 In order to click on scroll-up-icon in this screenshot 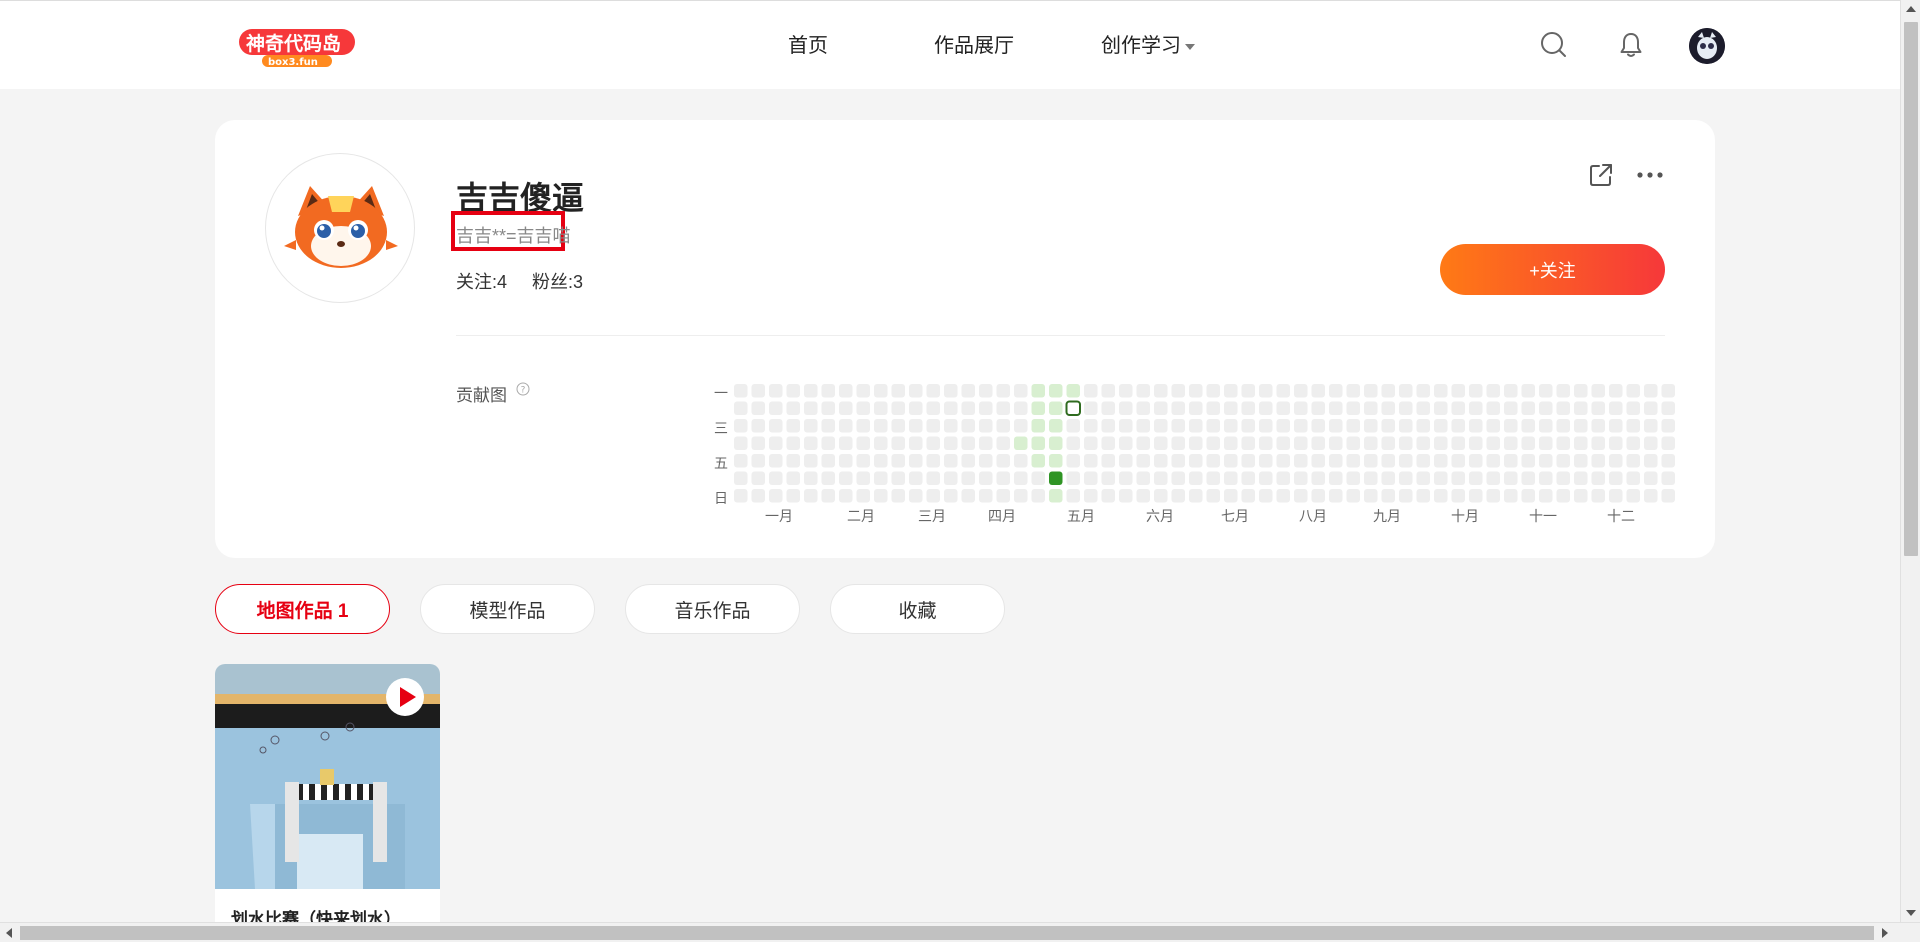, I will do `click(1911, 9)`.